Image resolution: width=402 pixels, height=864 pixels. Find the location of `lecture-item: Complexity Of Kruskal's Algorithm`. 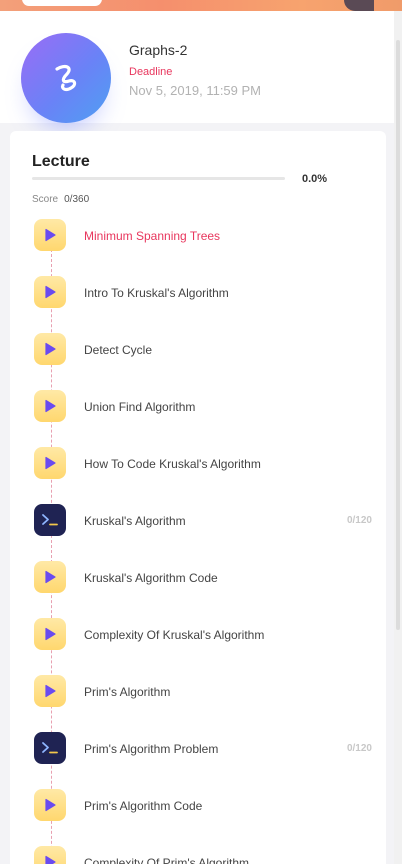

lecture-item: Complexity Of Kruskal's Algorithm is located at coordinates (209, 635).